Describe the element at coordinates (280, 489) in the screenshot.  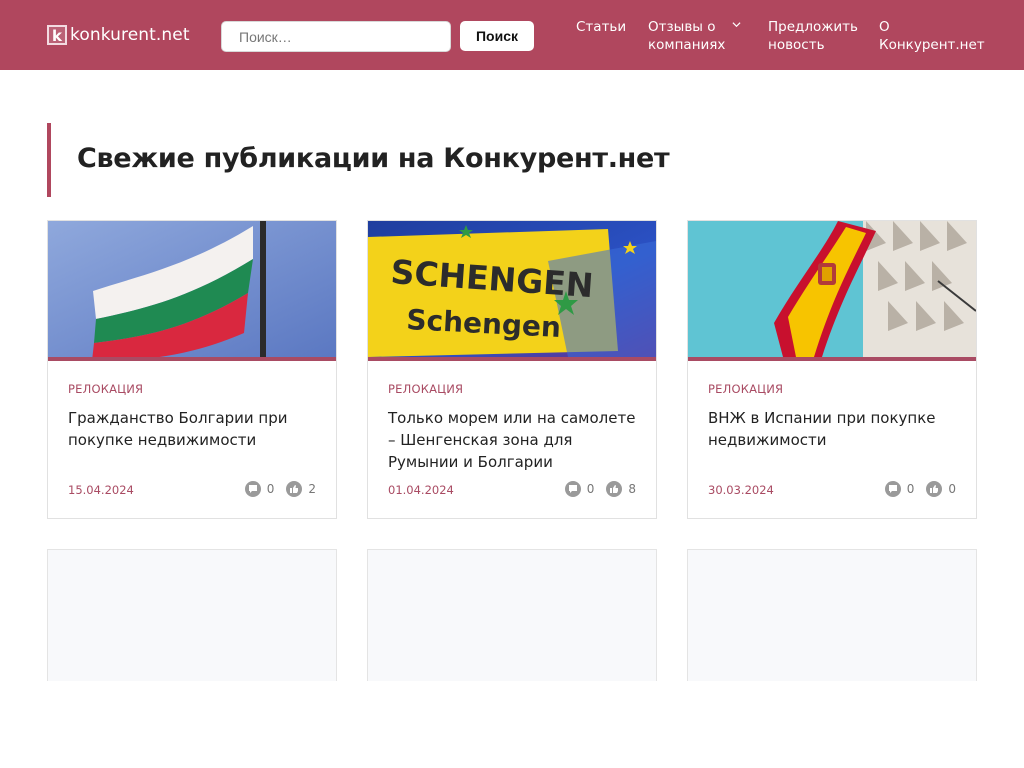
I see `card-stats: 0 2` at that location.